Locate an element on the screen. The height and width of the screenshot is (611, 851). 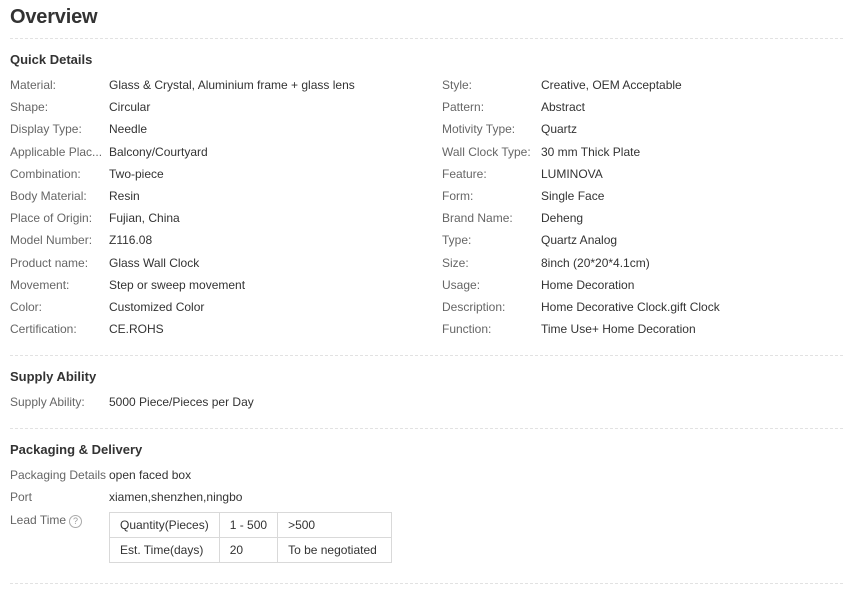
detail-value: Quartz Analog is located at coordinates (579, 240).